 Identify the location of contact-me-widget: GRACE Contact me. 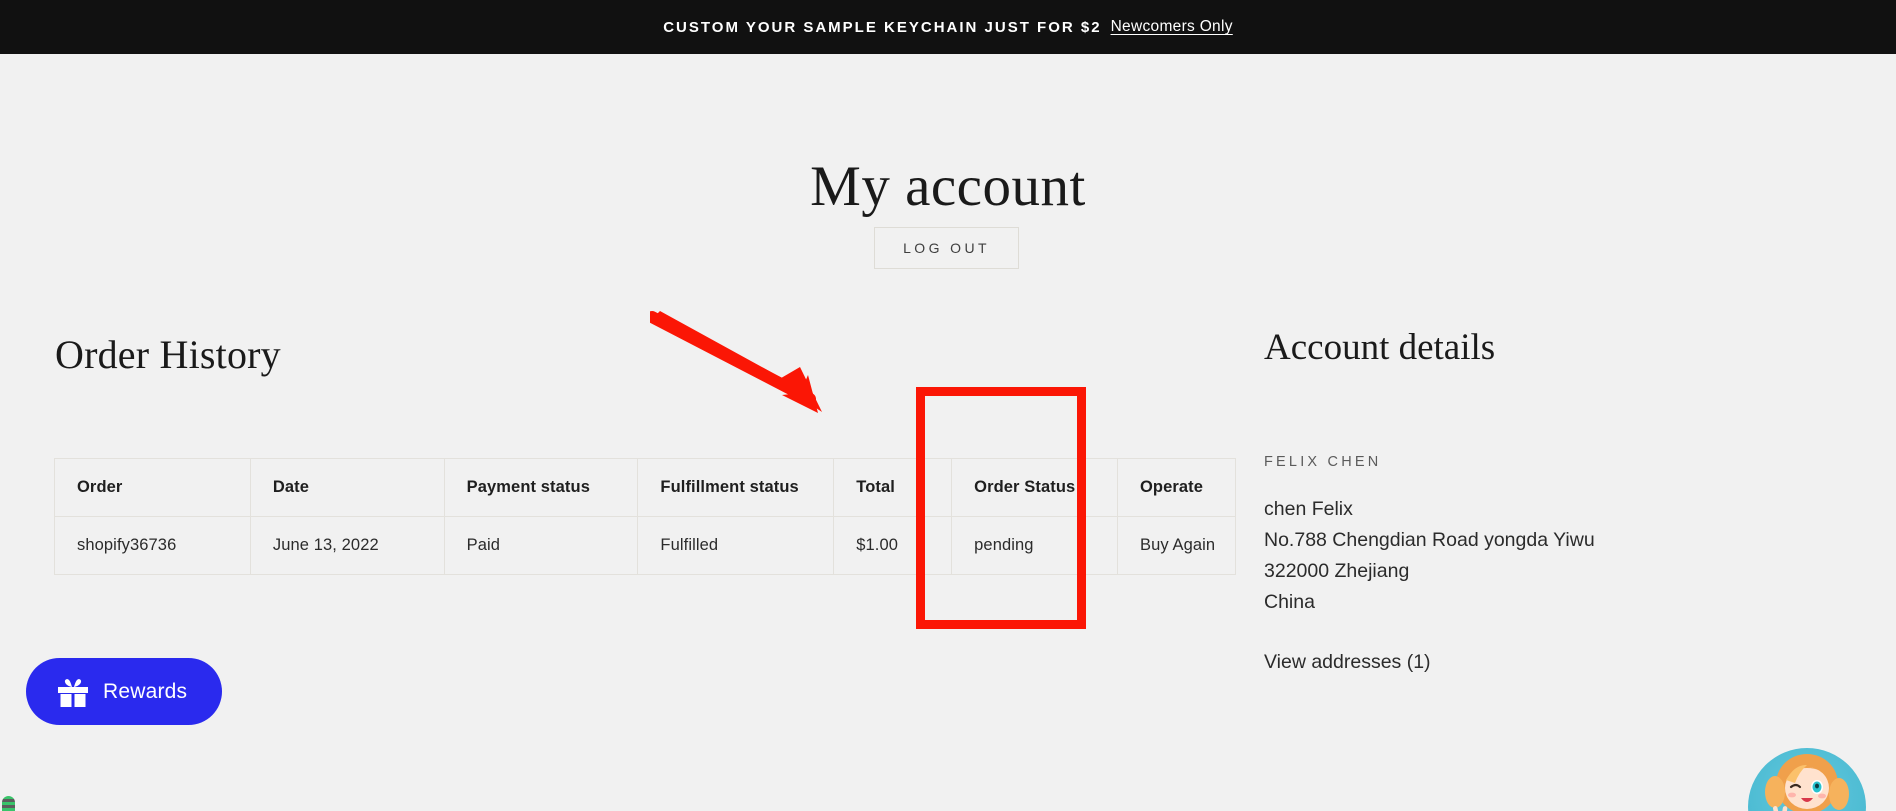
(1807, 779).